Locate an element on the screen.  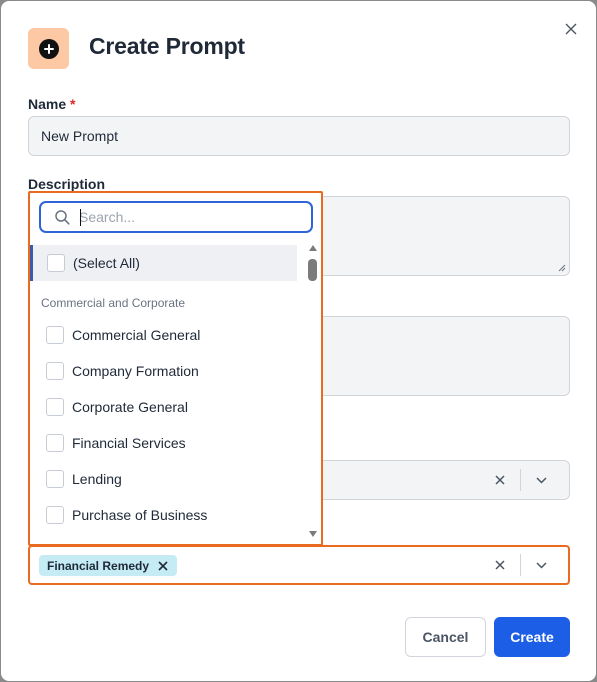
list-item-label: Commercial General is located at coordinates (136, 335).